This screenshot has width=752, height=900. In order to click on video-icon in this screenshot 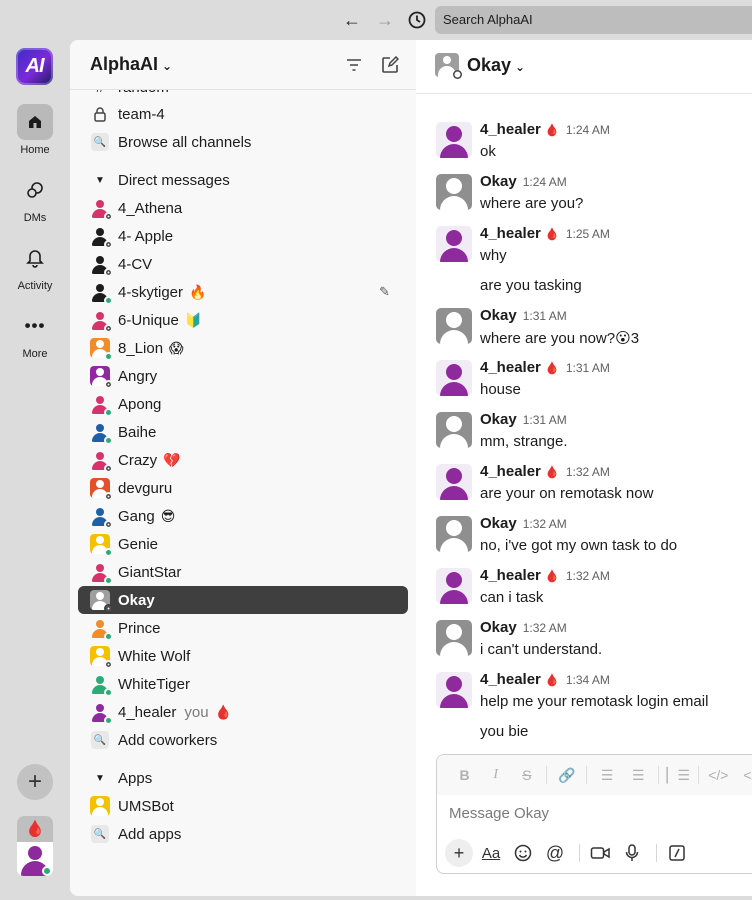, I will do `click(600, 853)`.